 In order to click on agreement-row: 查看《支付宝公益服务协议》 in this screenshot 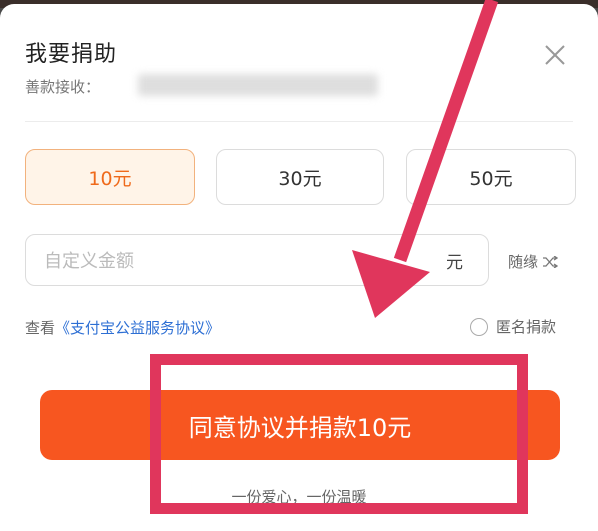, I will do `click(122, 327)`.